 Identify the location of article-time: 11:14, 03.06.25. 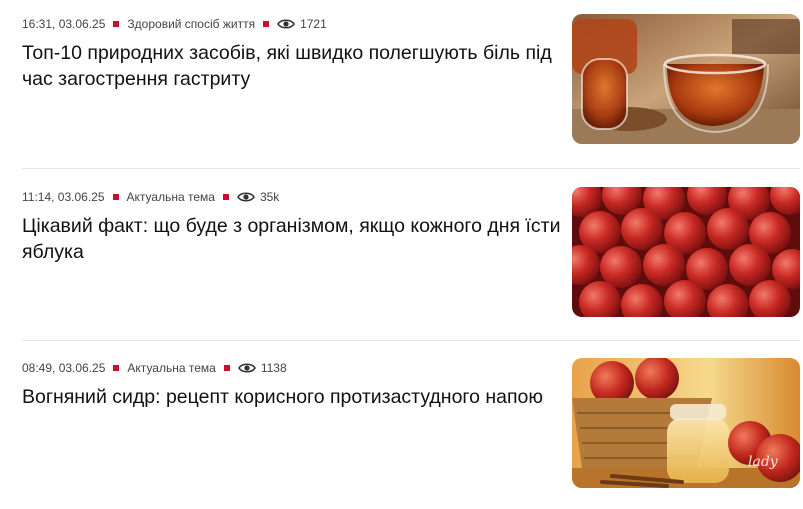
(63, 197).